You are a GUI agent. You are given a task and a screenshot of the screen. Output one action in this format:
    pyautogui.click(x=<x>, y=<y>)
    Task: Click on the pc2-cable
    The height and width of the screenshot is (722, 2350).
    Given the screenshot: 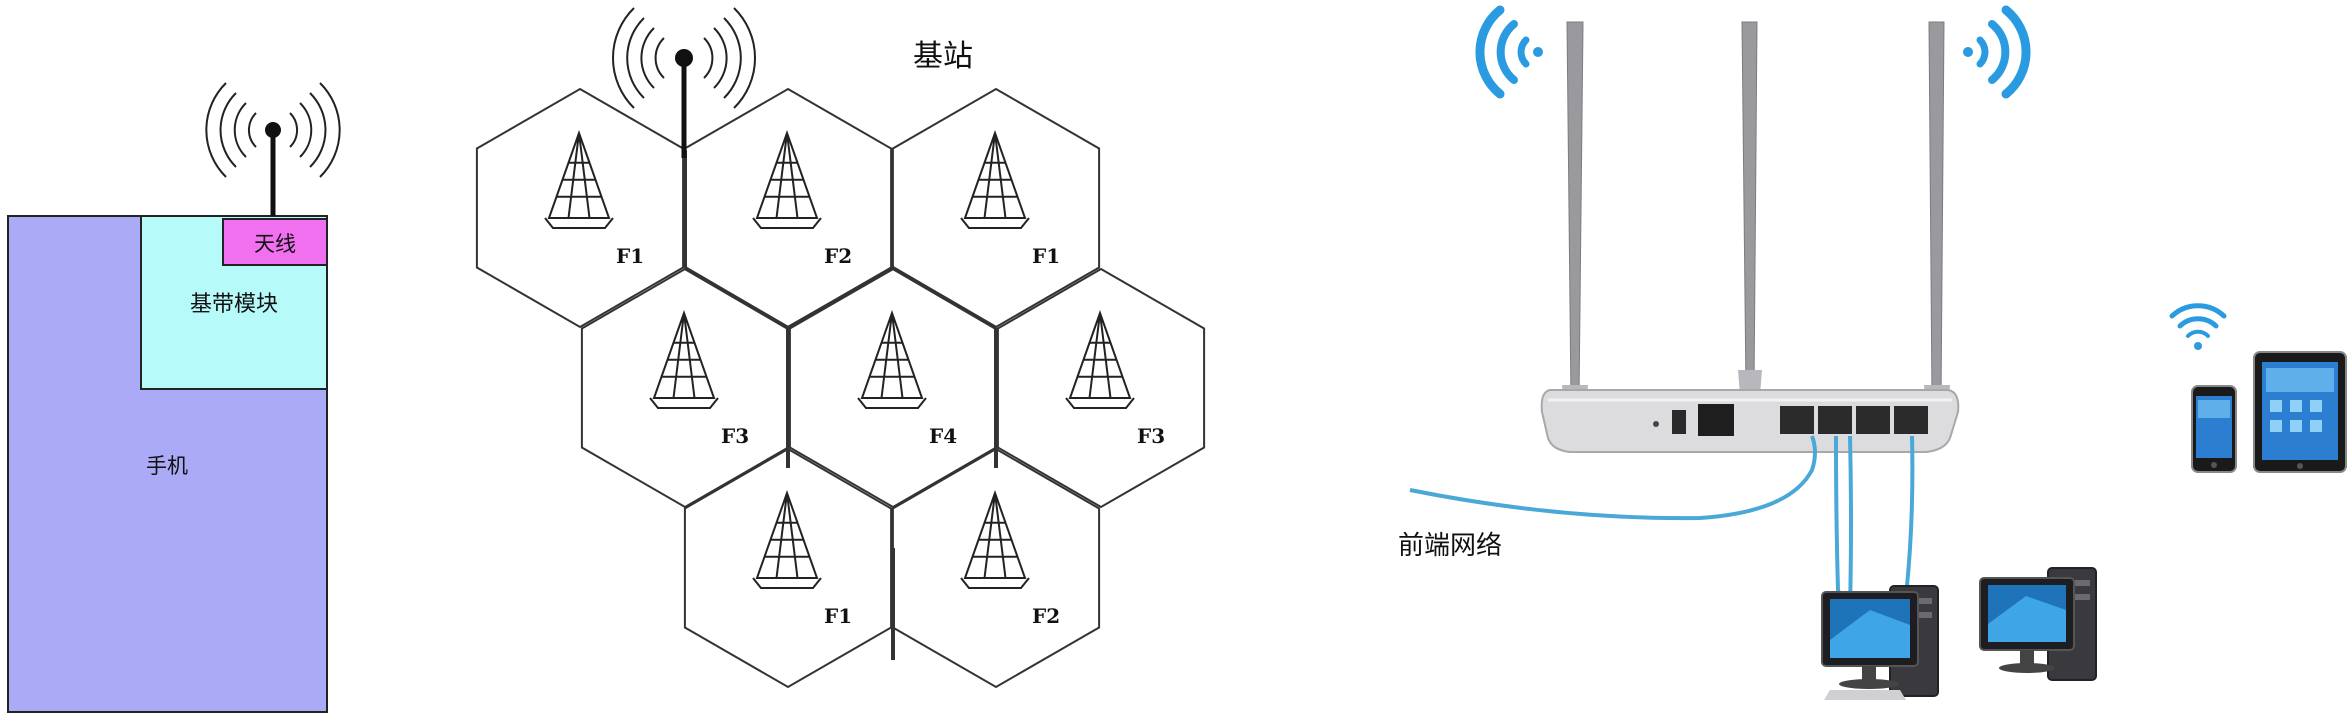 What is the action you would take?
    pyautogui.click(x=1909, y=516)
    